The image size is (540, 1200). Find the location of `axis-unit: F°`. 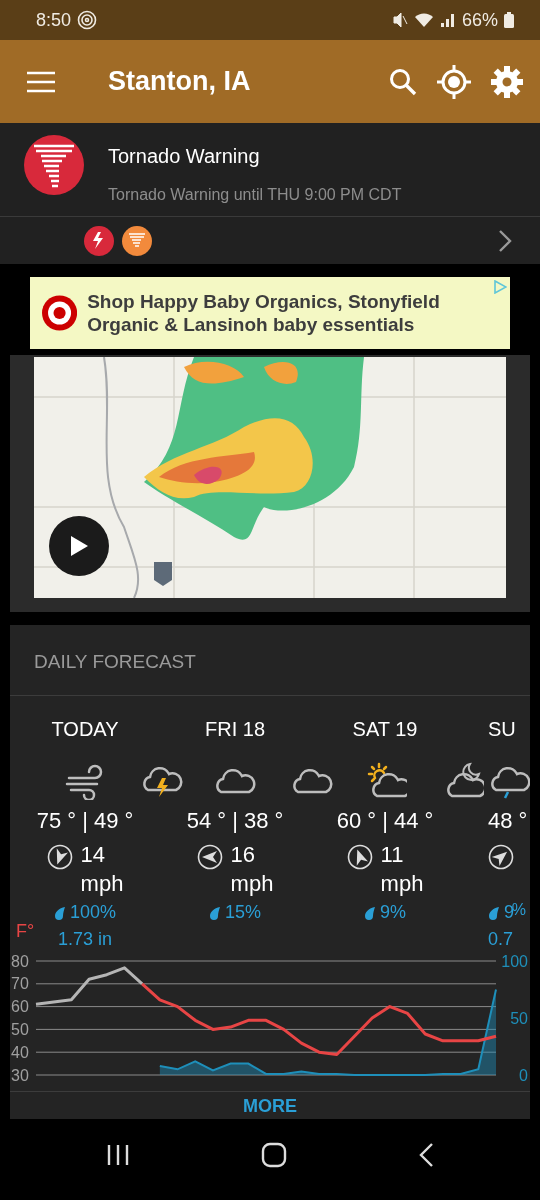

axis-unit: F° is located at coordinates (25, 931).